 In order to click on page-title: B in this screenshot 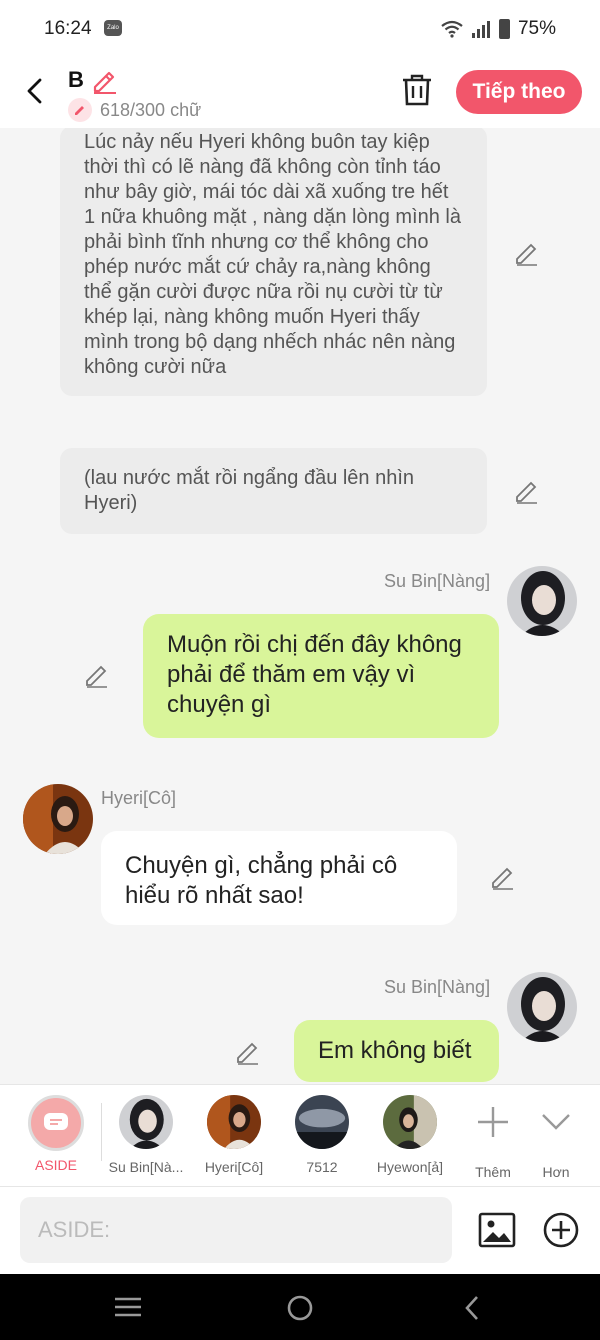, I will do `click(76, 79)`.